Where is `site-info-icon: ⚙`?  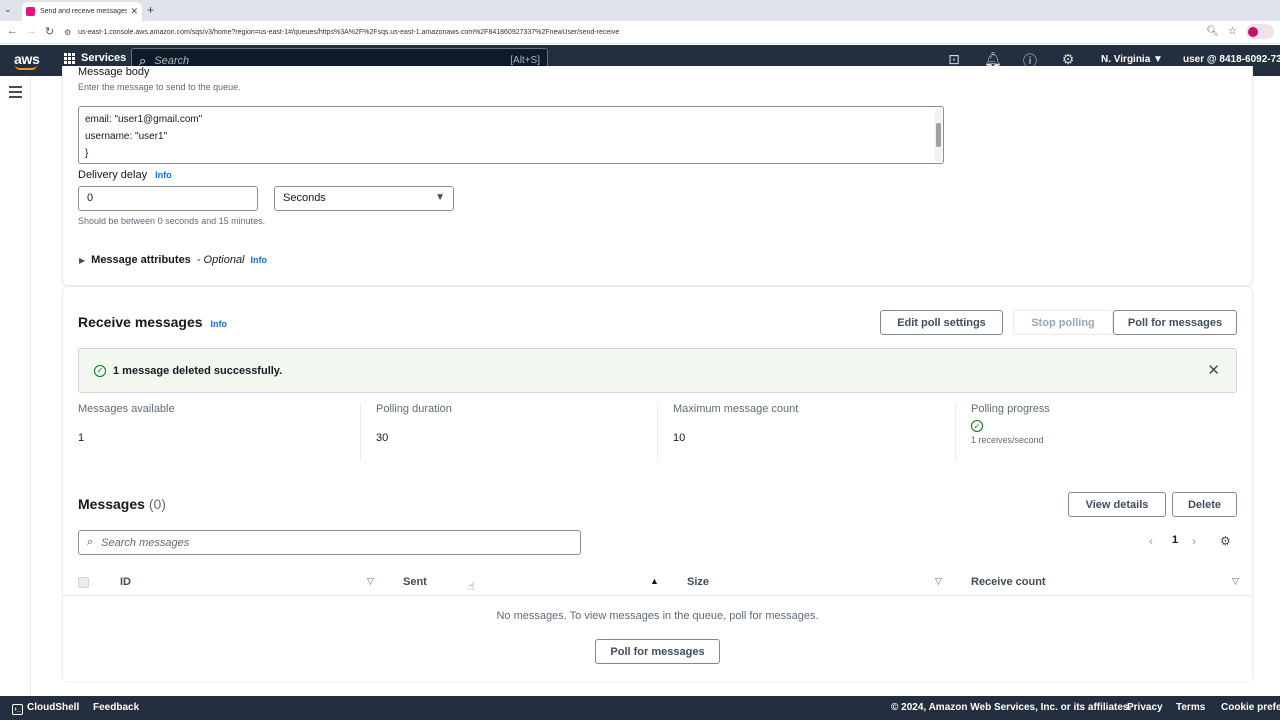
site-info-icon: ⚙ is located at coordinates (67, 32).